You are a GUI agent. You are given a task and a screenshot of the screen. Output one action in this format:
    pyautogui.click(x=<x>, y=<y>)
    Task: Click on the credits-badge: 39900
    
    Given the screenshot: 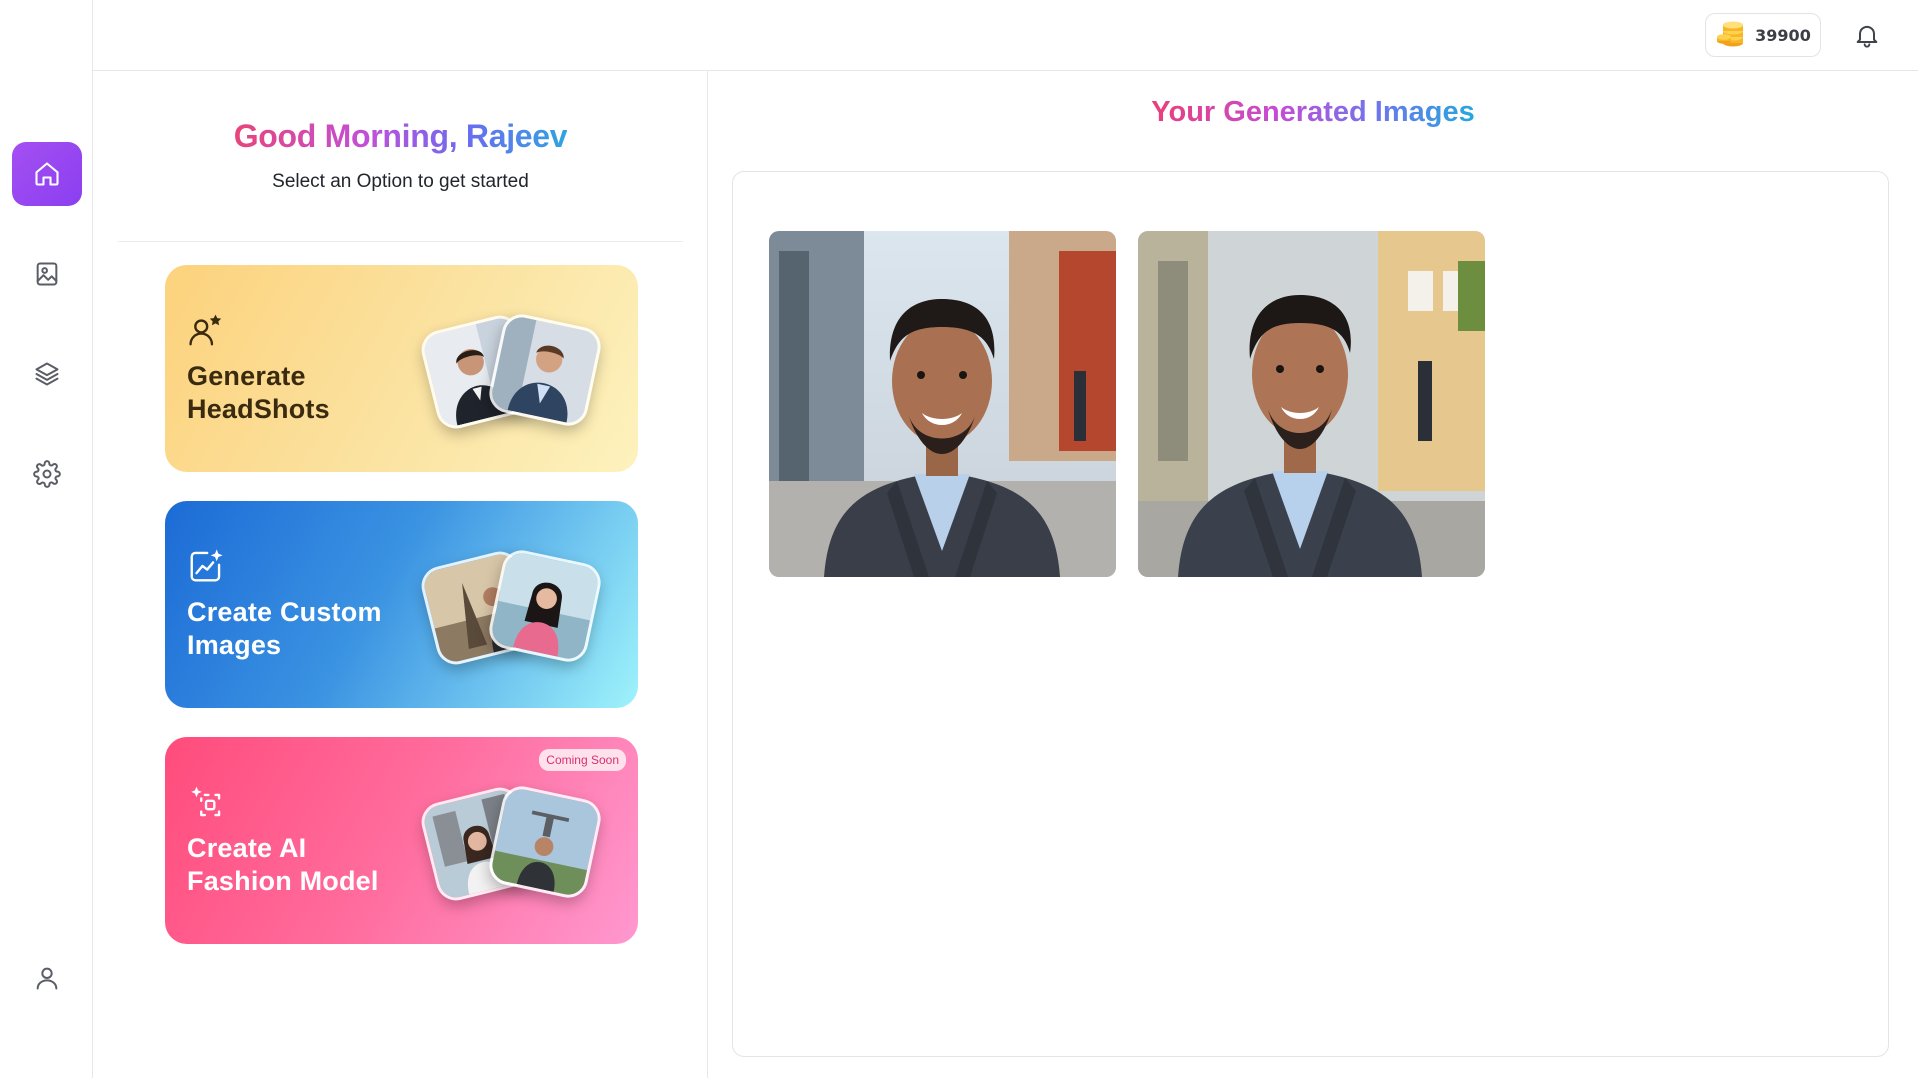 What is the action you would take?
    pyautogui.click(x=1763, y=35)
    